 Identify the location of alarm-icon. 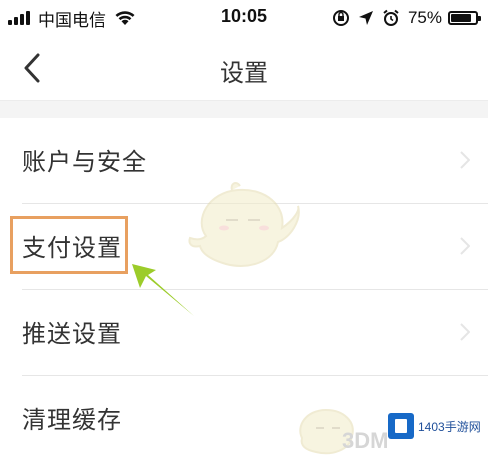
(391, 18).